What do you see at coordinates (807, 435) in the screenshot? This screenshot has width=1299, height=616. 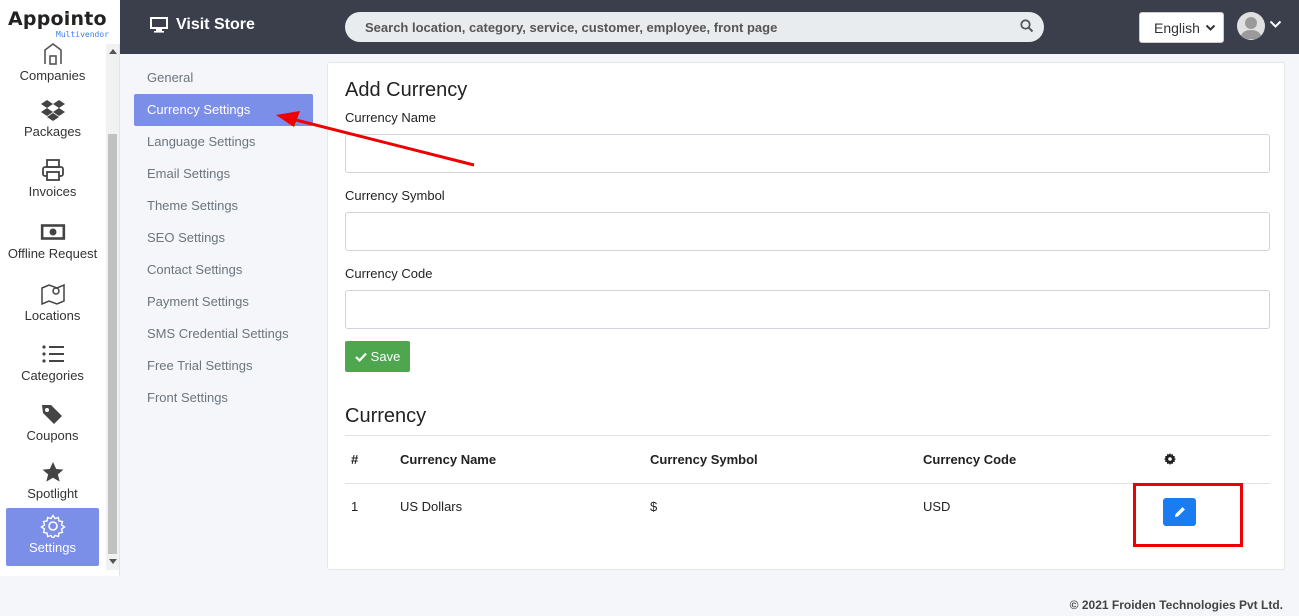 I see `divider` at bounding box center [807, 435].